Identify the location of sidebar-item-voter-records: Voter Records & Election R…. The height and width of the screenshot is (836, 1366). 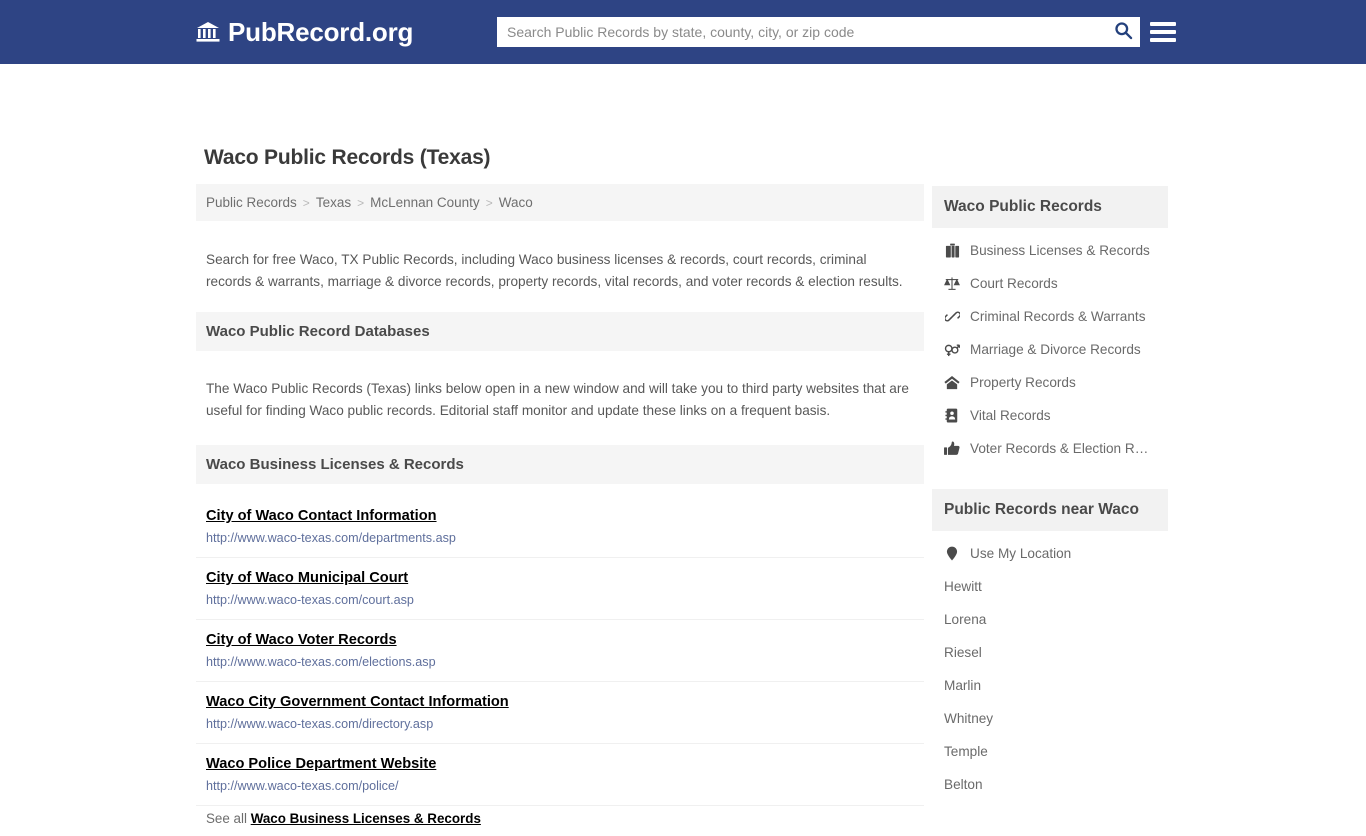
(1050, 448).